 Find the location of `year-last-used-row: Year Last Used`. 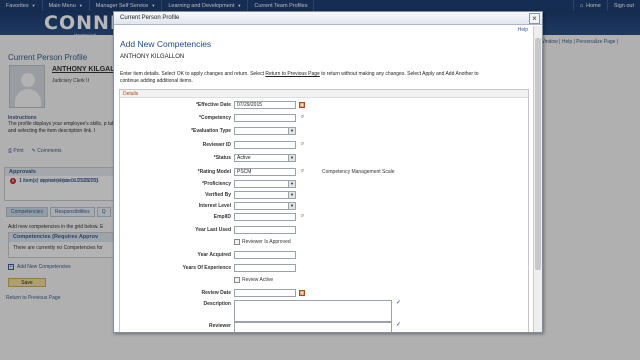

year-last-used-row: Year Last Used is located at coordinates (245, 229).